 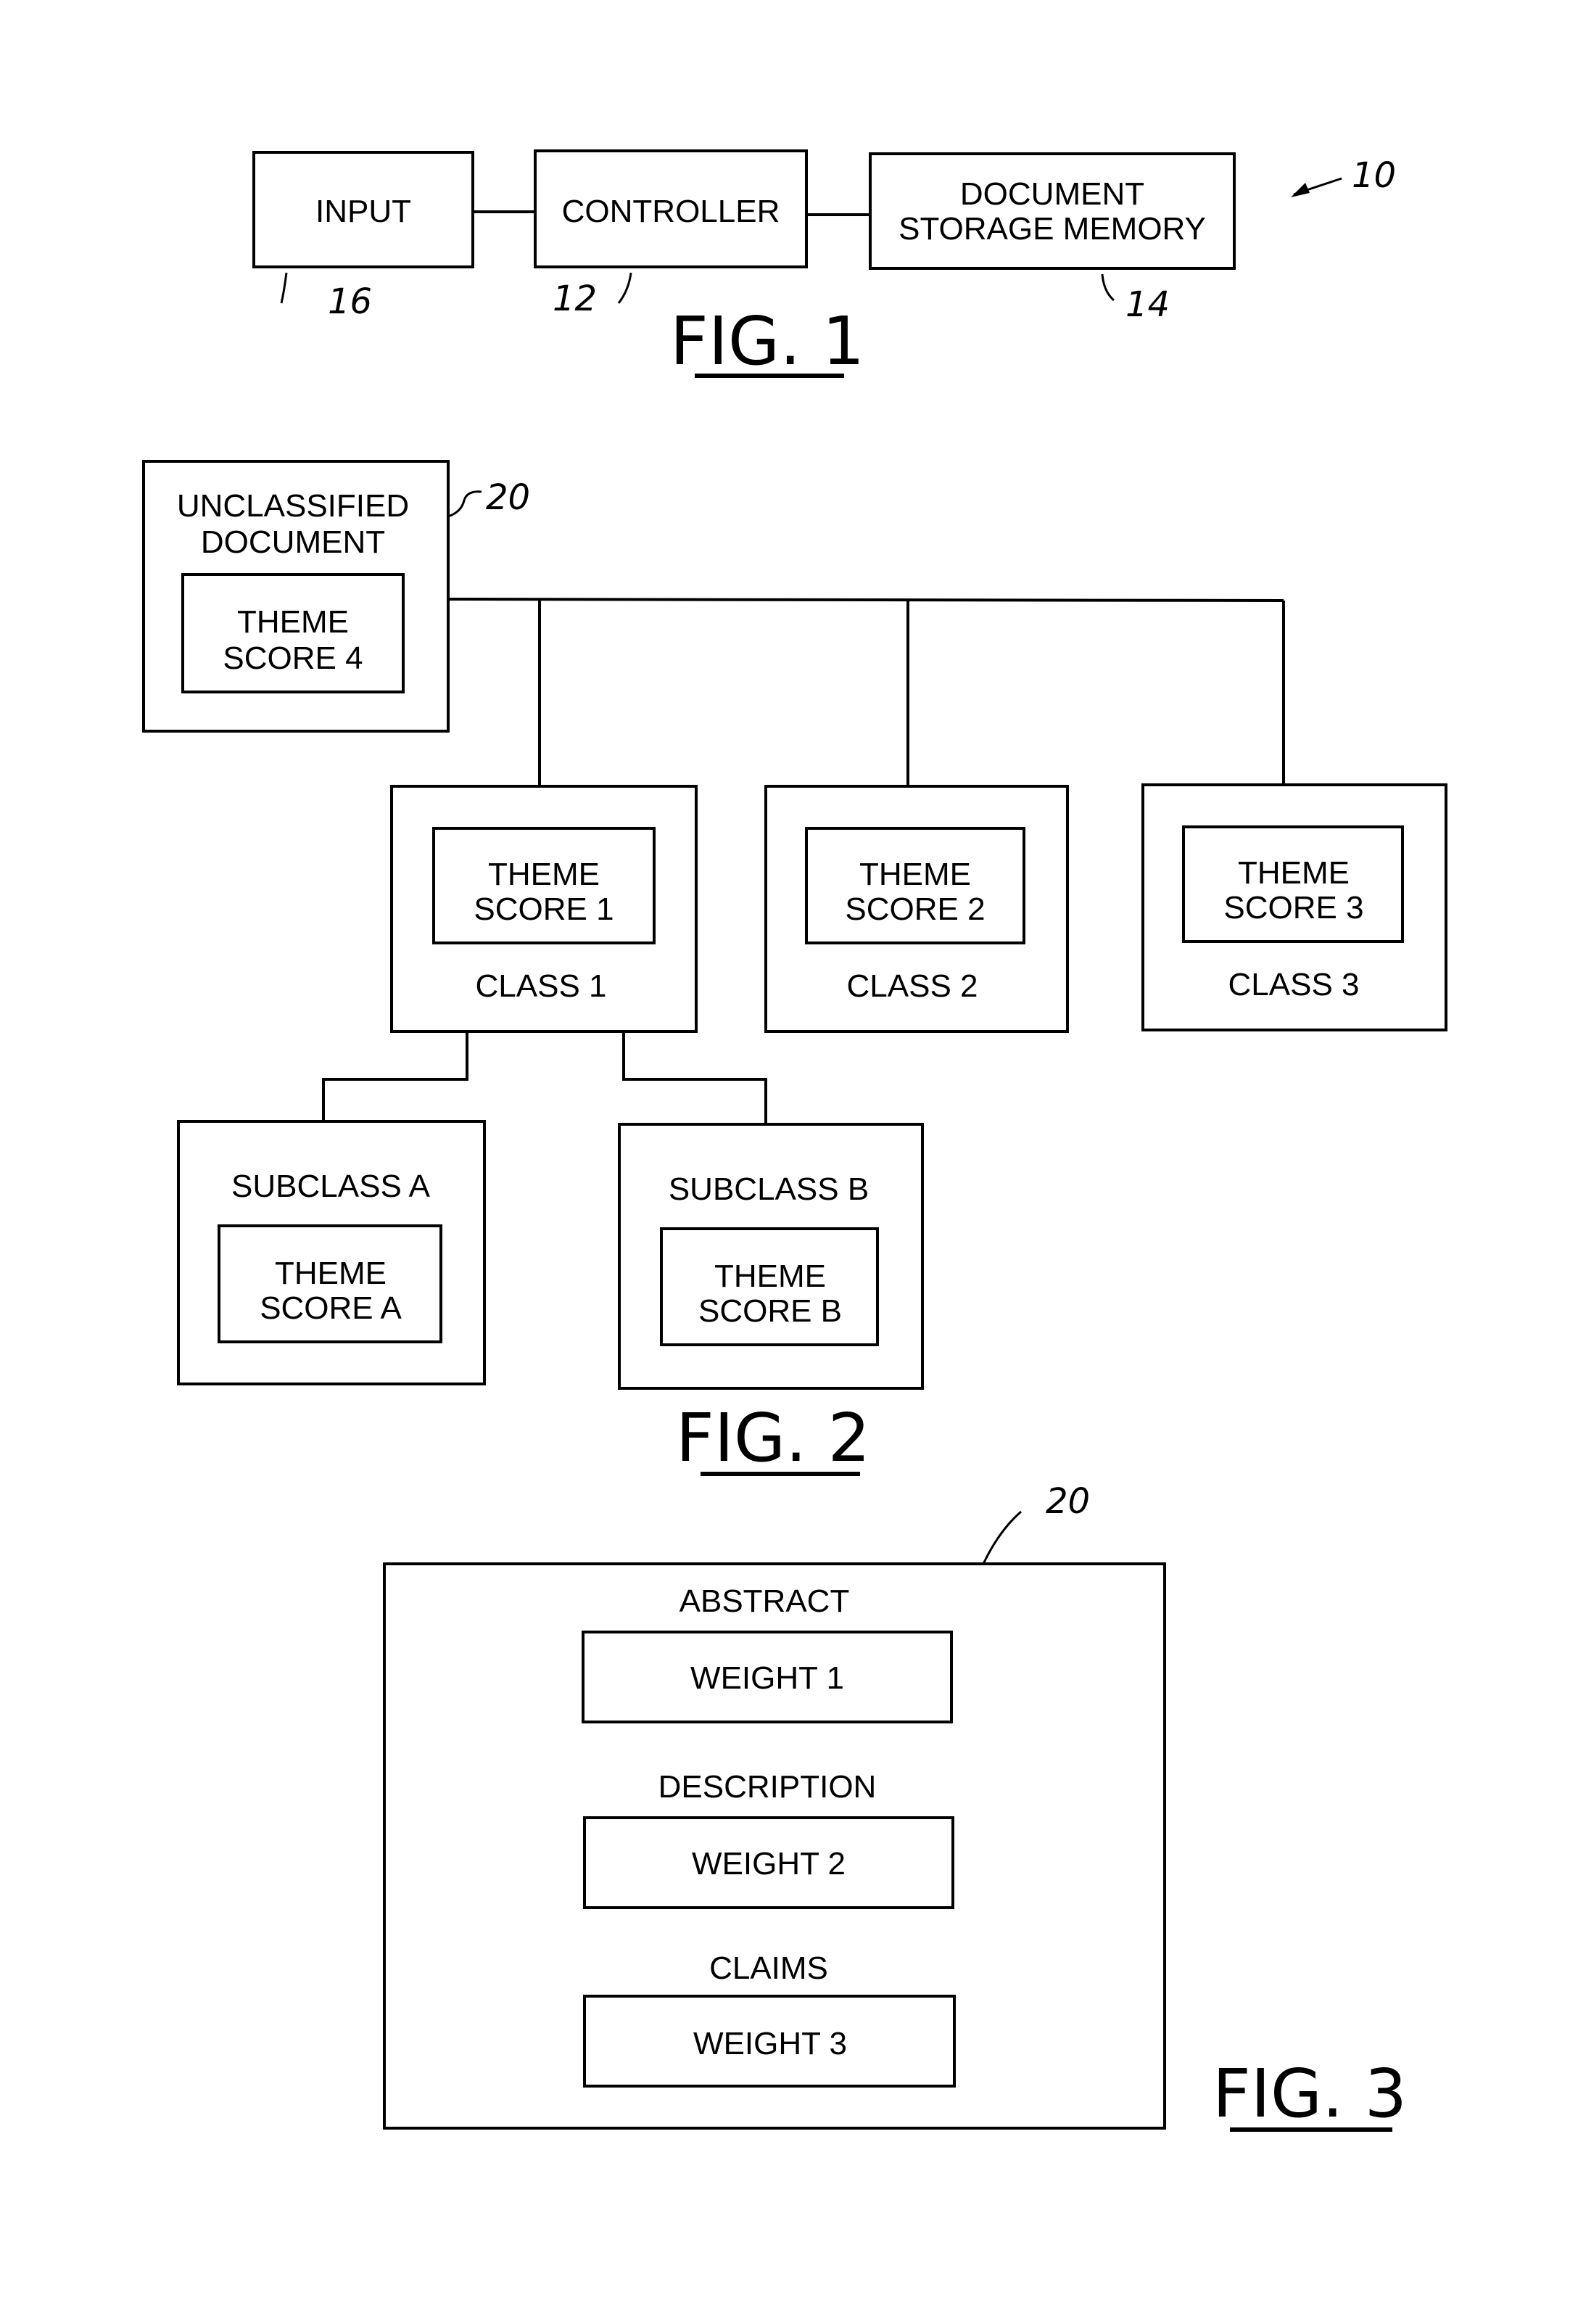 I want to click on ref-16: 16, so click(x=350, y=301).